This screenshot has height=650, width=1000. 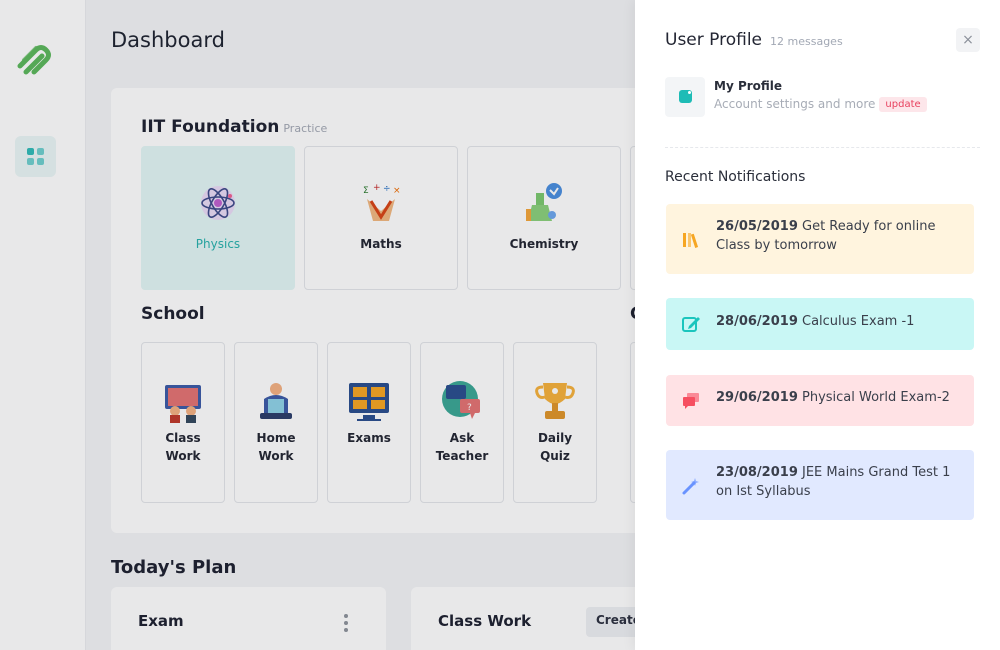 I want to click on close-icon: ×, so click(x=968, y=40).